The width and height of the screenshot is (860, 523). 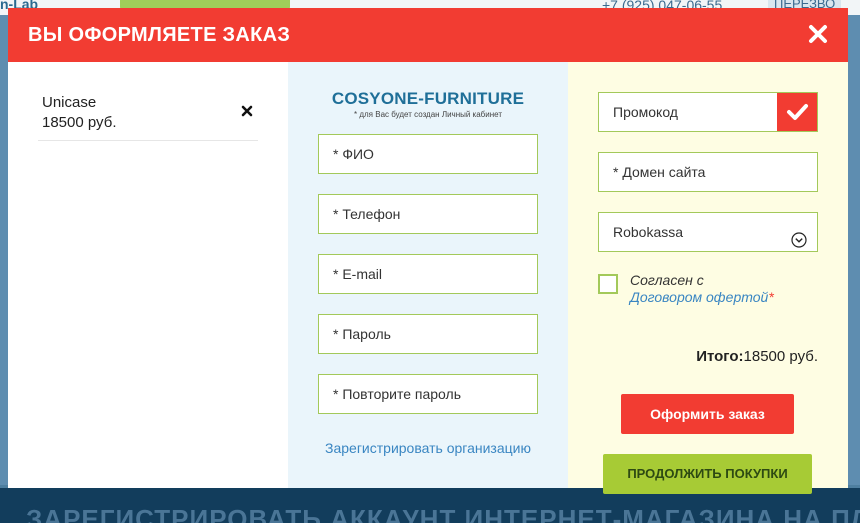 What do you see at coordinates (854, 250) in the screenshot?
I see `background-right-strip` at bounding box center [854, 250].